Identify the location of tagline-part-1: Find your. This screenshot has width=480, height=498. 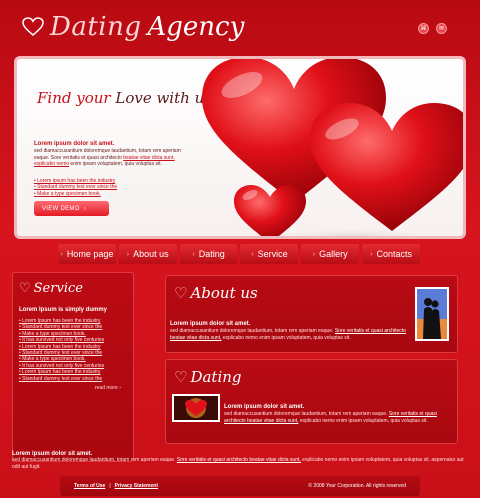
(74, 98).